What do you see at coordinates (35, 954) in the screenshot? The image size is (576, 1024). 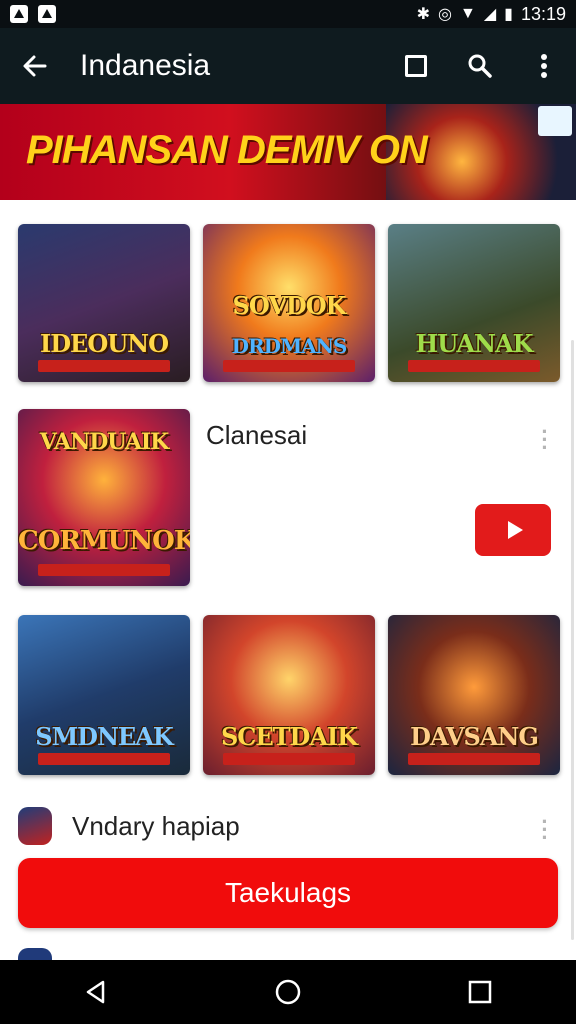 I see `next-item-avatar` at bounding box center [35, 954].